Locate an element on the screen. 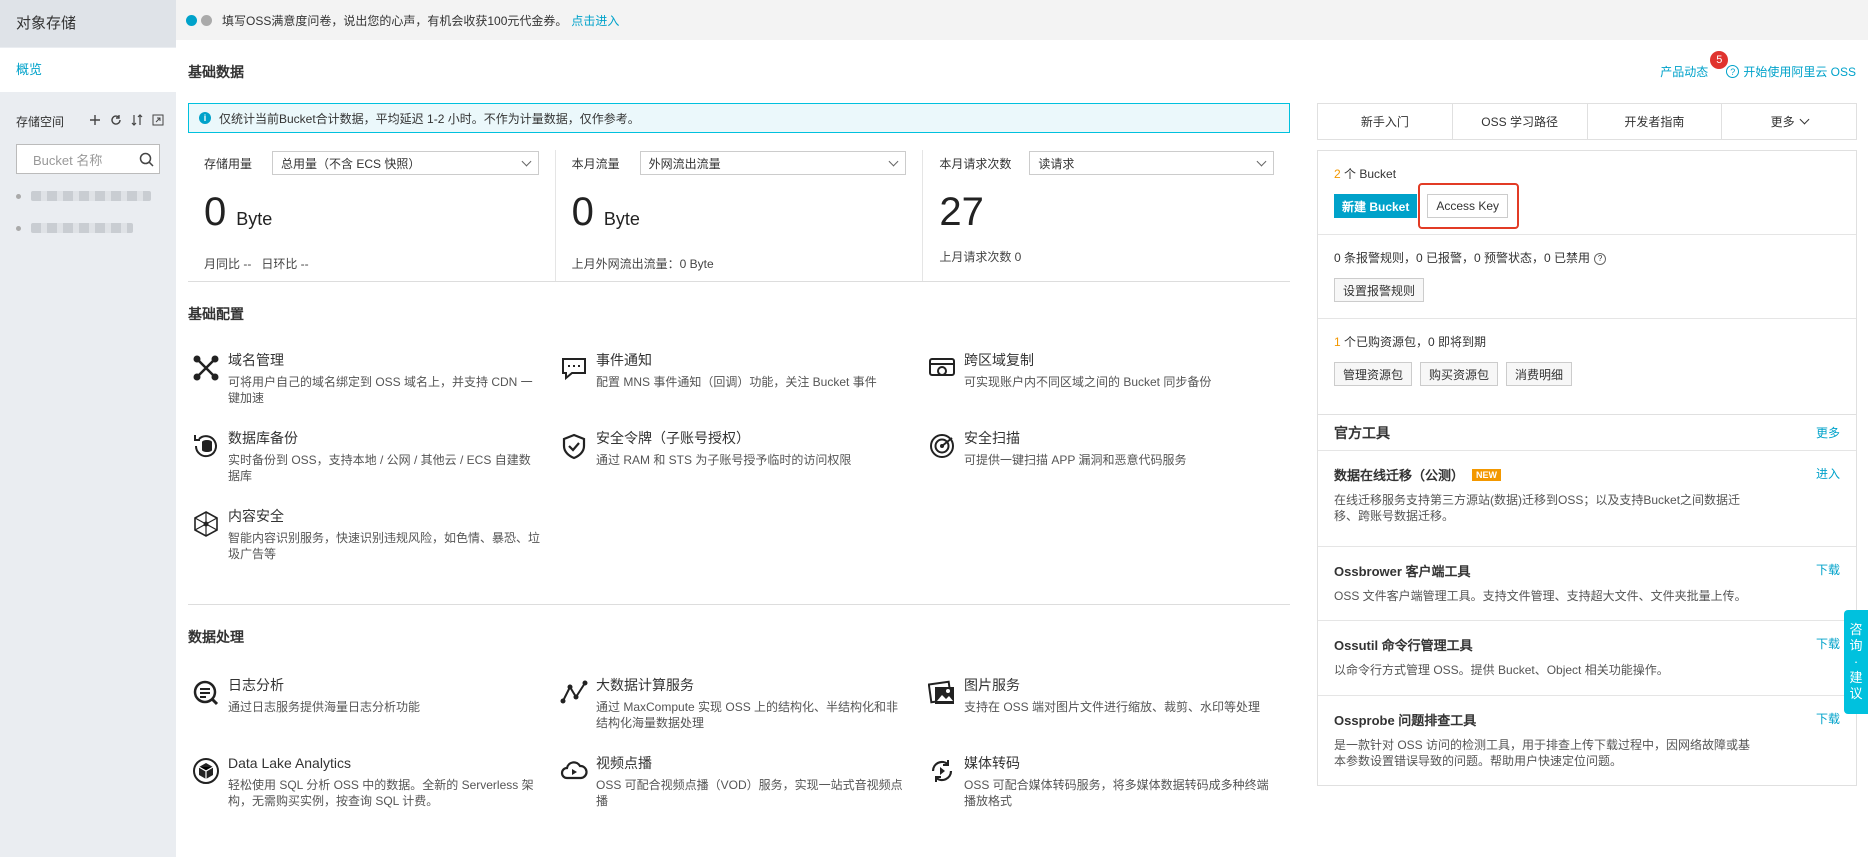 The image size is (1868, 857). stat-requests: 本月请求次数 读请求 27 上月请求次数 0 is located at coordinates (1106, 215).